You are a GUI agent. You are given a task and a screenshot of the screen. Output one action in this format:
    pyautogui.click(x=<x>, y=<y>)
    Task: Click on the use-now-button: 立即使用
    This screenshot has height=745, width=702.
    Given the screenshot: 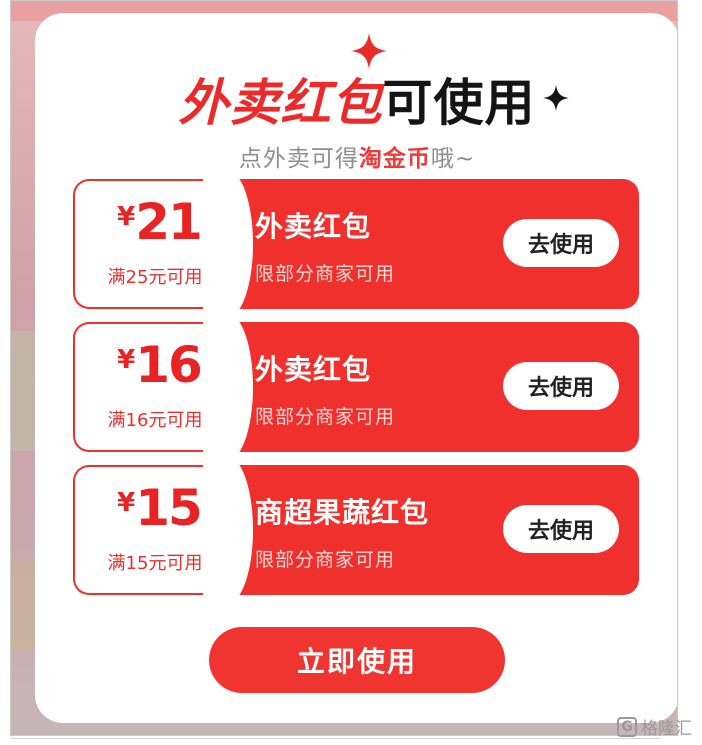 What is the action you would take?
    pyautogui.click(x=357, y=660)
    